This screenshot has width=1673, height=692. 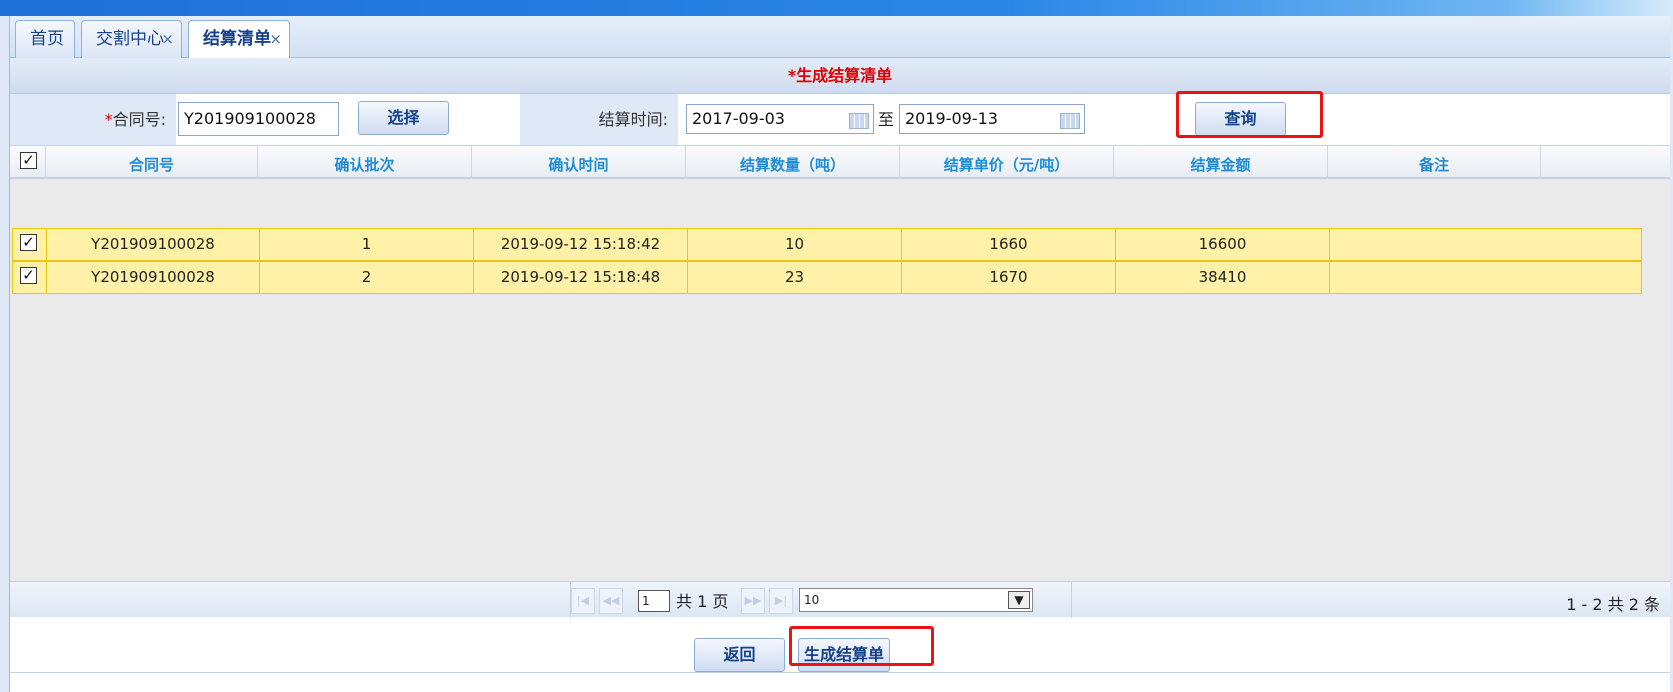 I want to click on column-header: 确认批次, so click(x=365, y=162).